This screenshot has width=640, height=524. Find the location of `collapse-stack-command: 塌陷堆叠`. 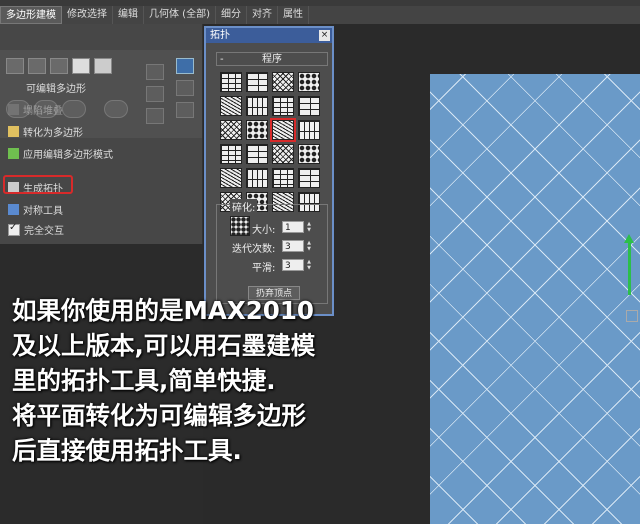

collapse-stack-command: 塌陷堆叠 is located at coordinates (35, 109).